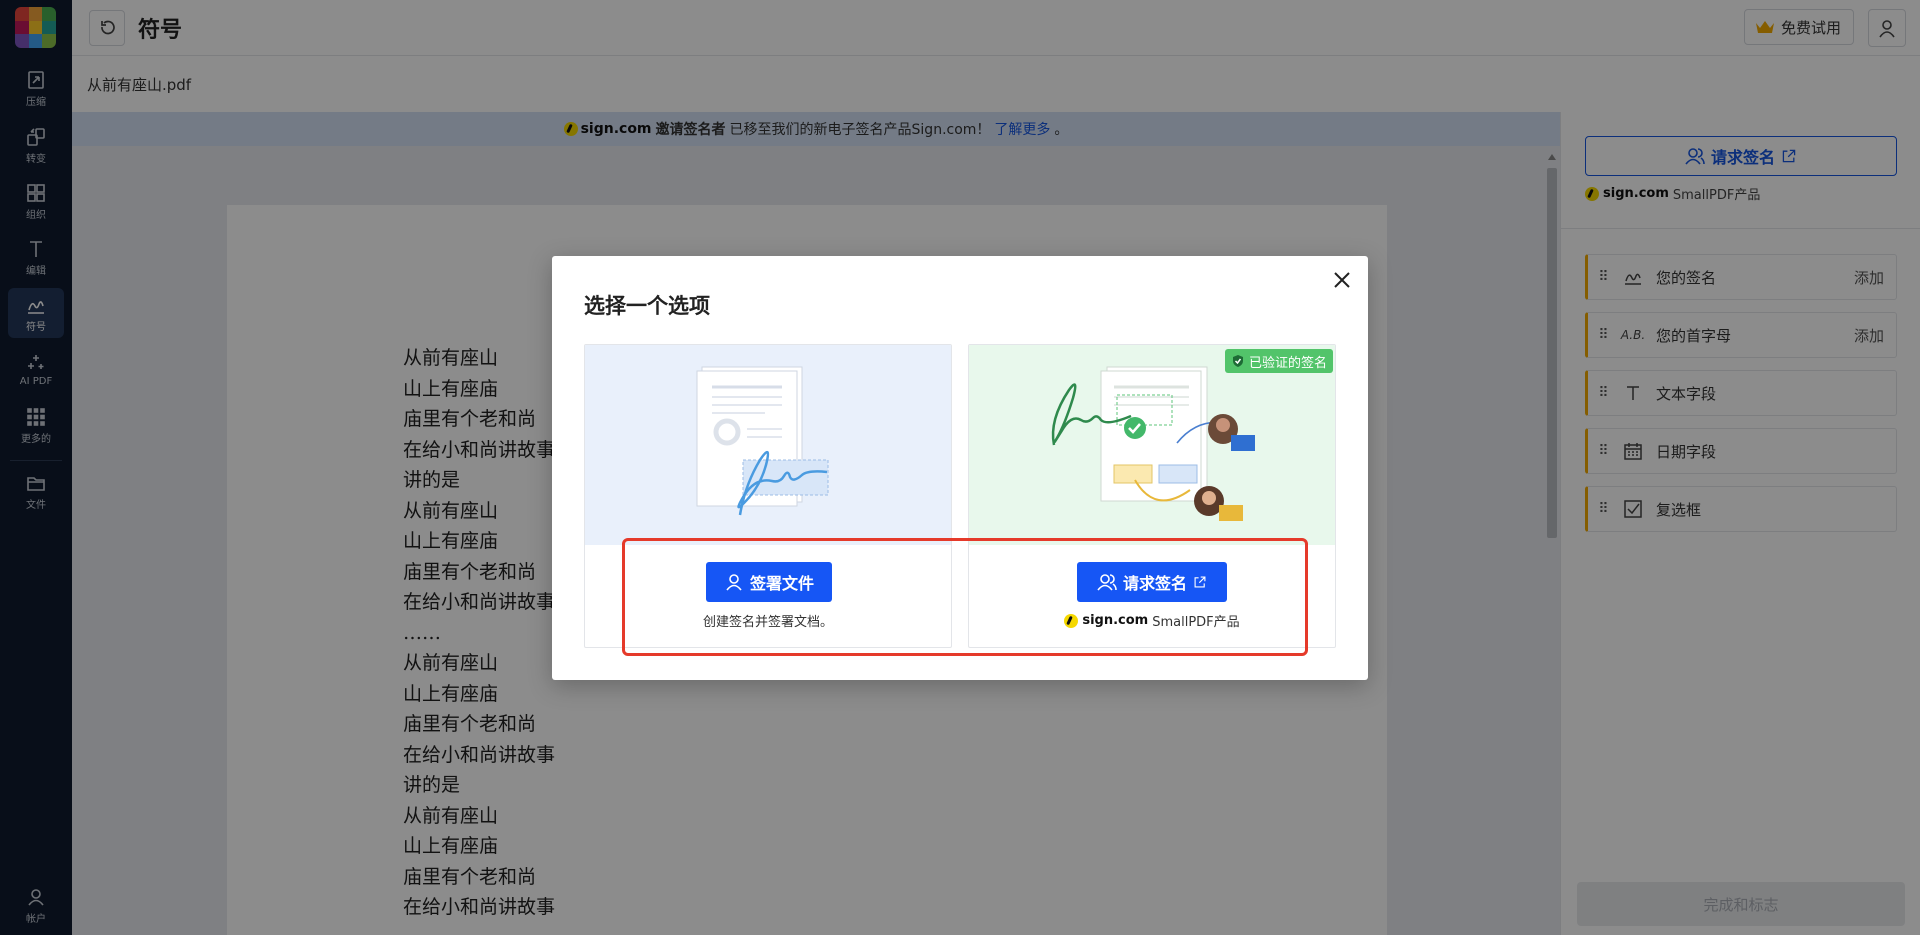 This screenshot has width=1920, height=935. I want to click on shield-check-icon, so click(1237, 361).